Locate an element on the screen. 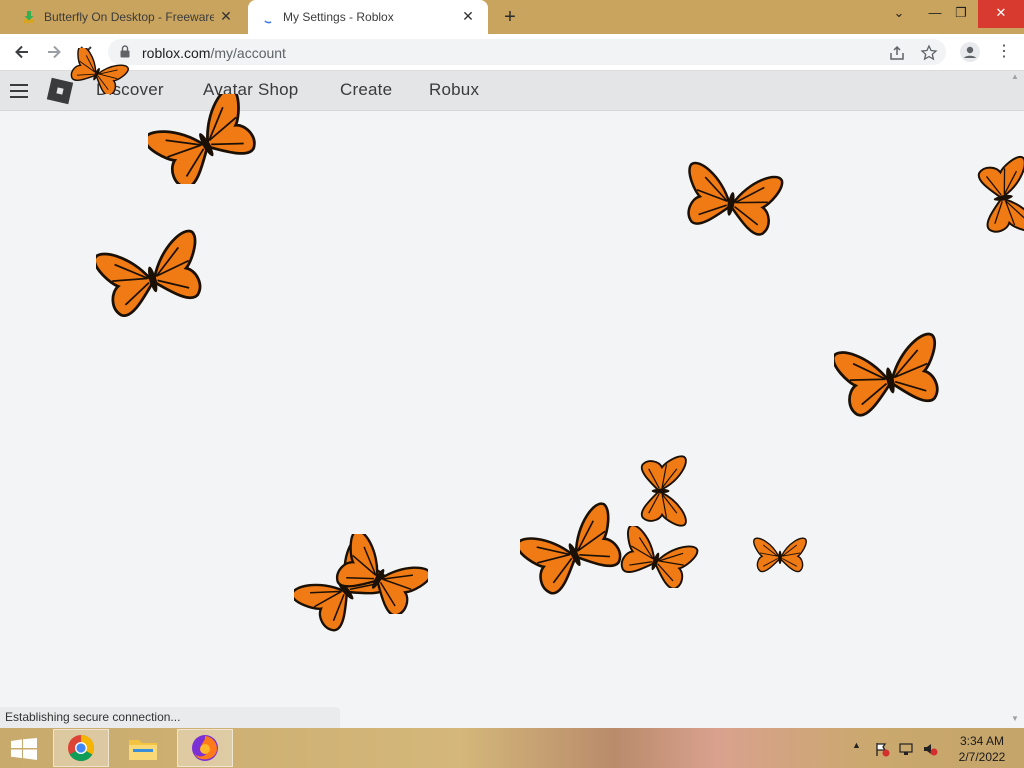  taskbar-firefox is located at coordinates (205, 748).